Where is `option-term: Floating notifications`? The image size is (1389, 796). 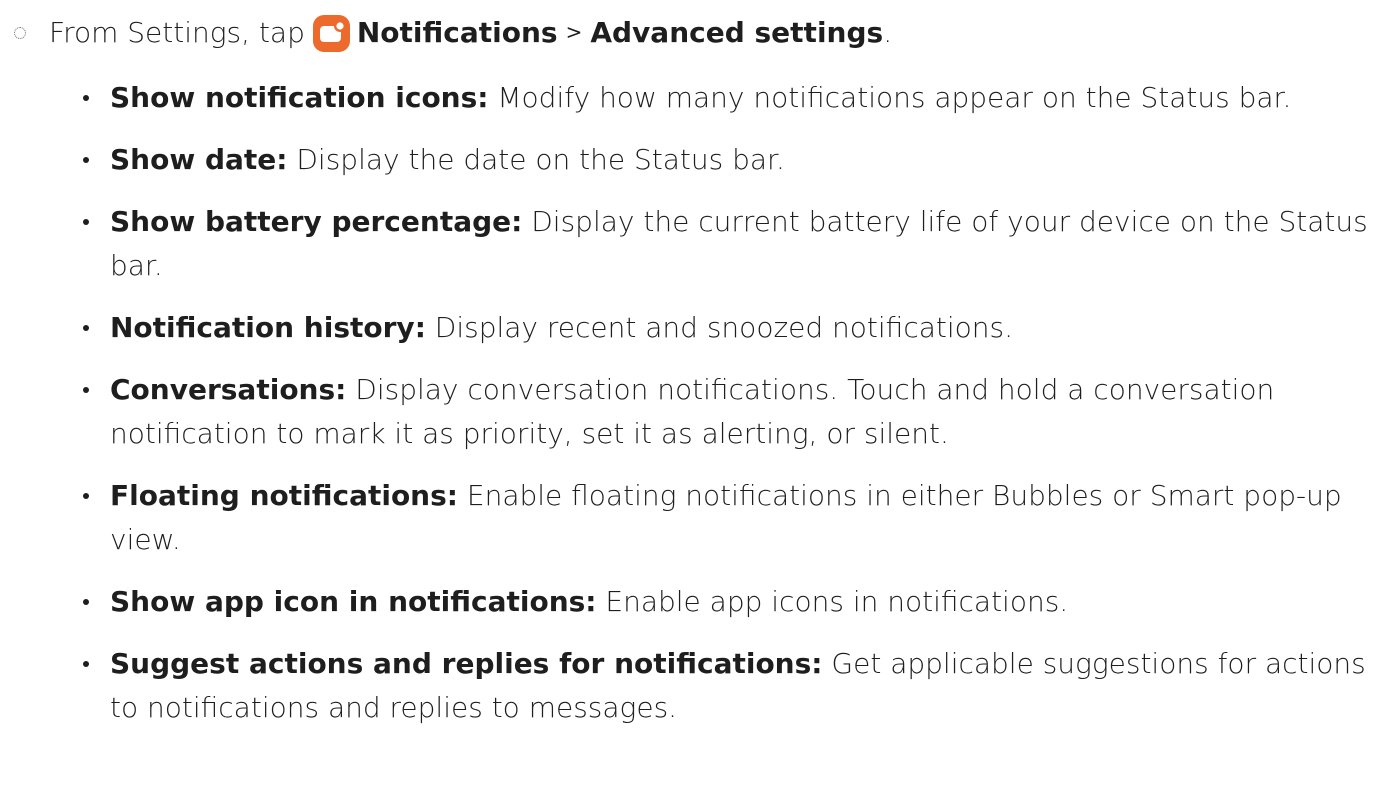
option-term: Floating notifications is located at coordinates (278, 495).